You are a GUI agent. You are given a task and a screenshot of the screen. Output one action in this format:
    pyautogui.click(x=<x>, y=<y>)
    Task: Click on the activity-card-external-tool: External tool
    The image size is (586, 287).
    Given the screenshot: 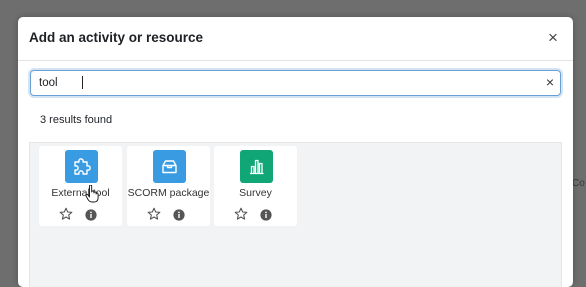 What is the action you would take?
    pyautogui.click(x=80, y=186)
    